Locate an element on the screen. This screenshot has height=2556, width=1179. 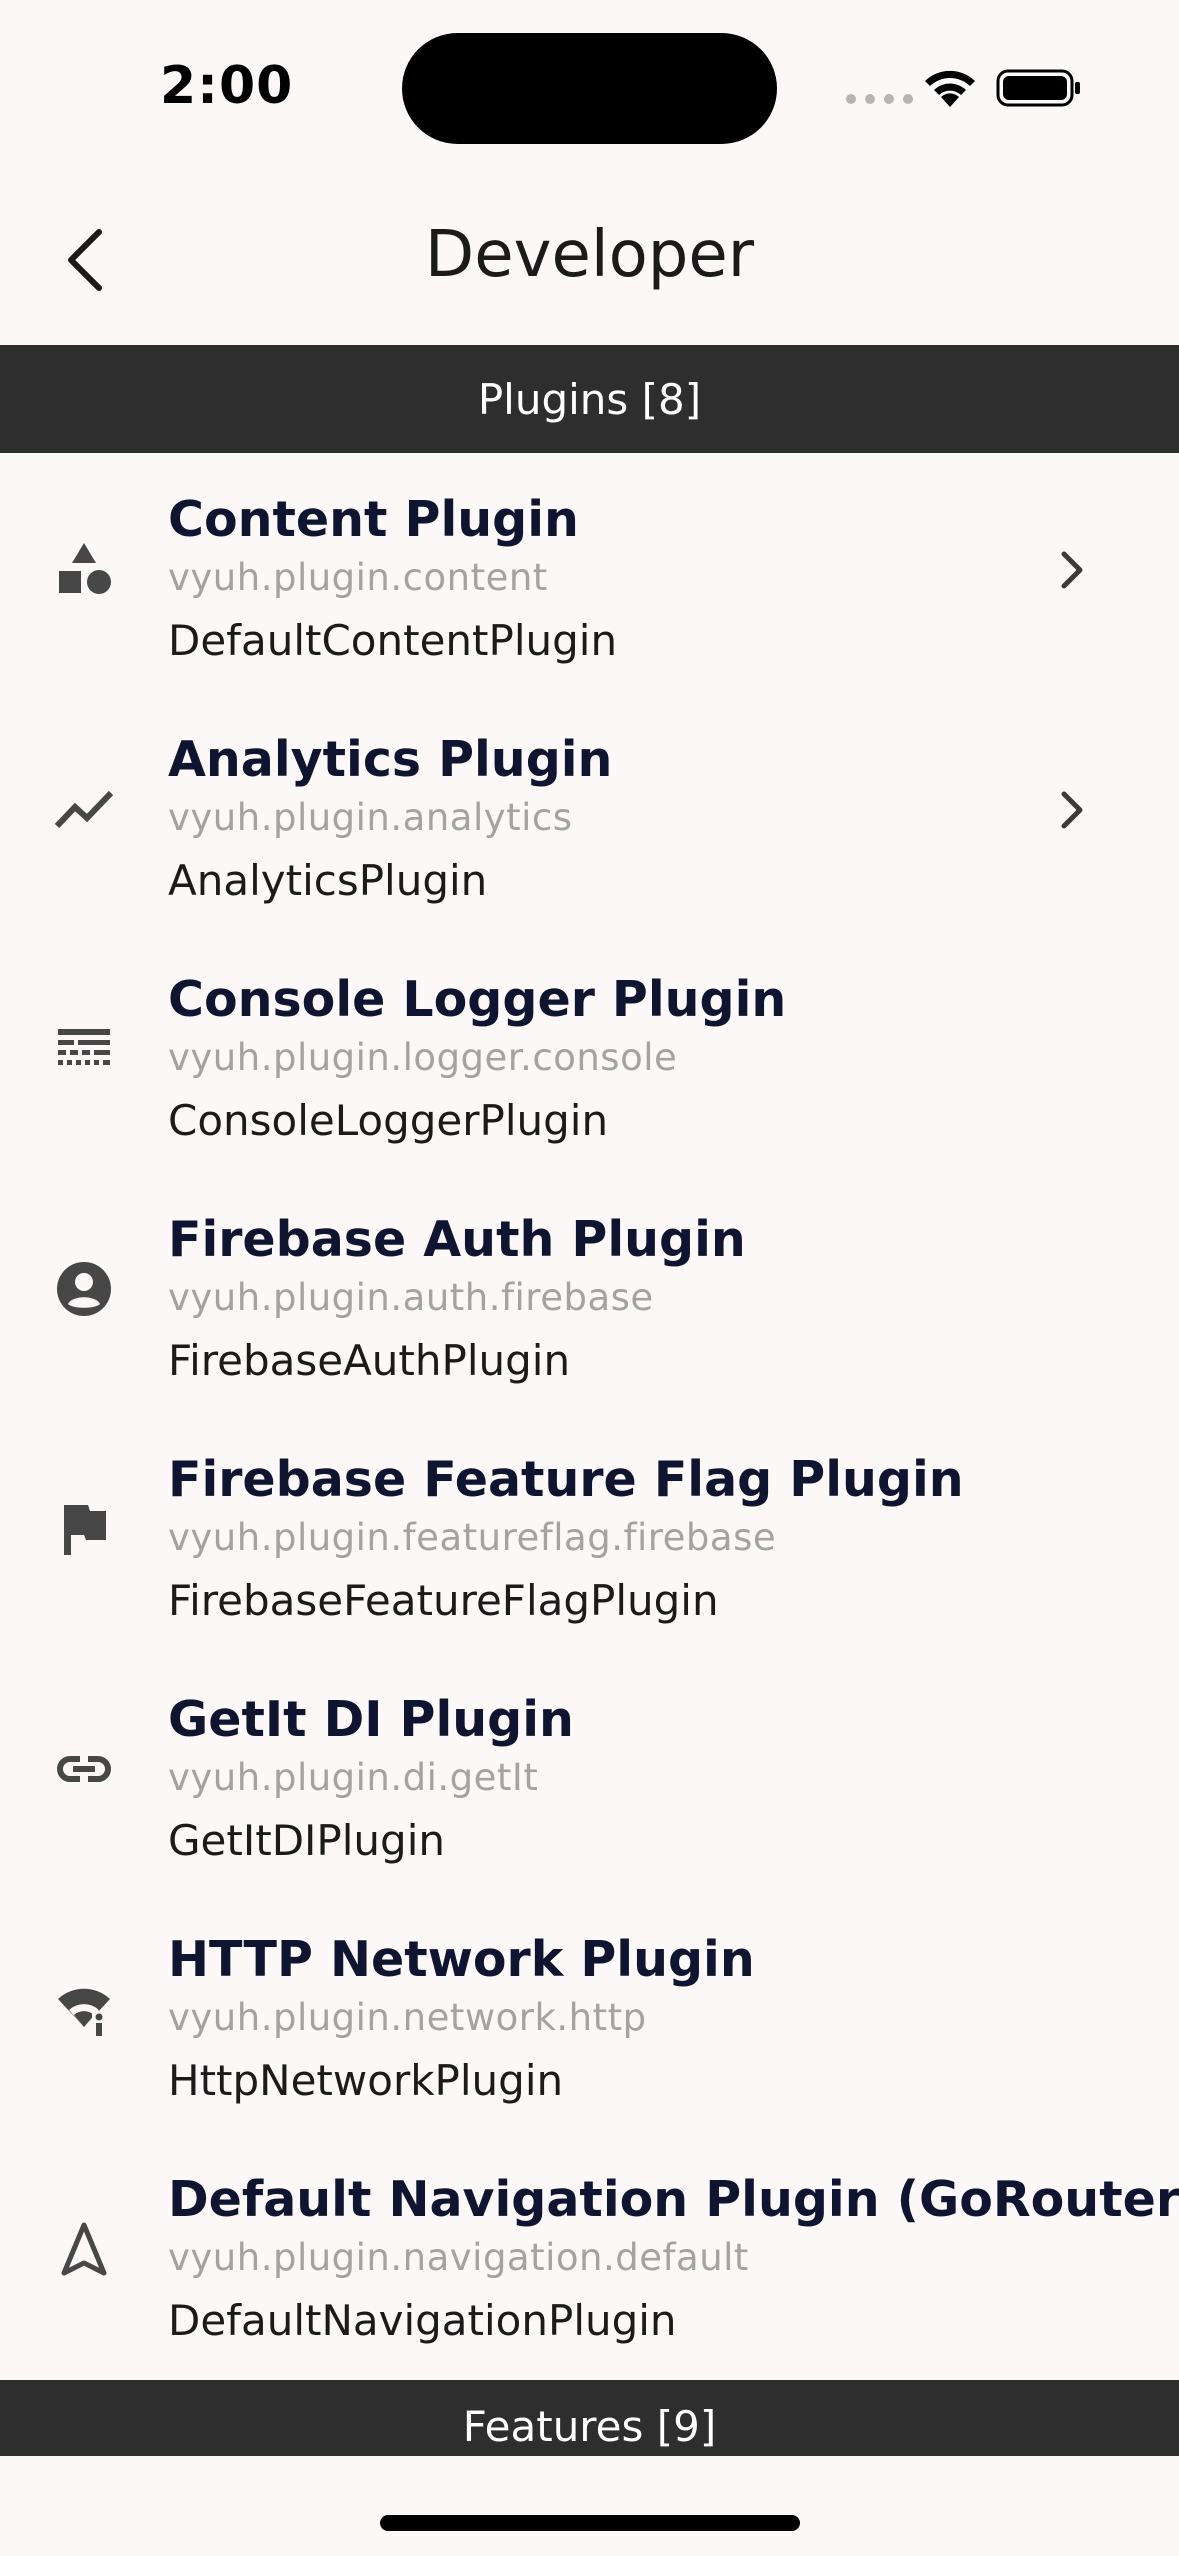
plugin-title: Default Navigation Plugin (GoRouter) is located at coordinates (673, 2199).